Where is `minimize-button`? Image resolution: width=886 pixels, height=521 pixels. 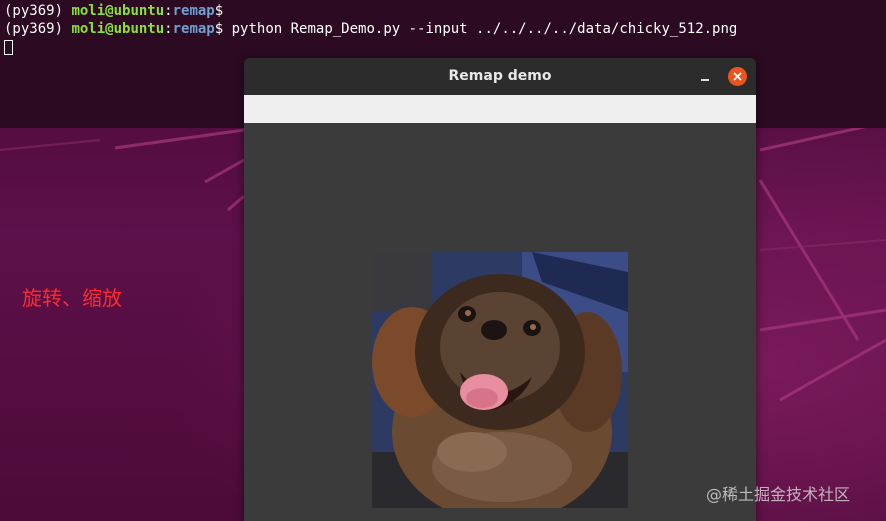
minimize-button is located at coordinates (705, 77).